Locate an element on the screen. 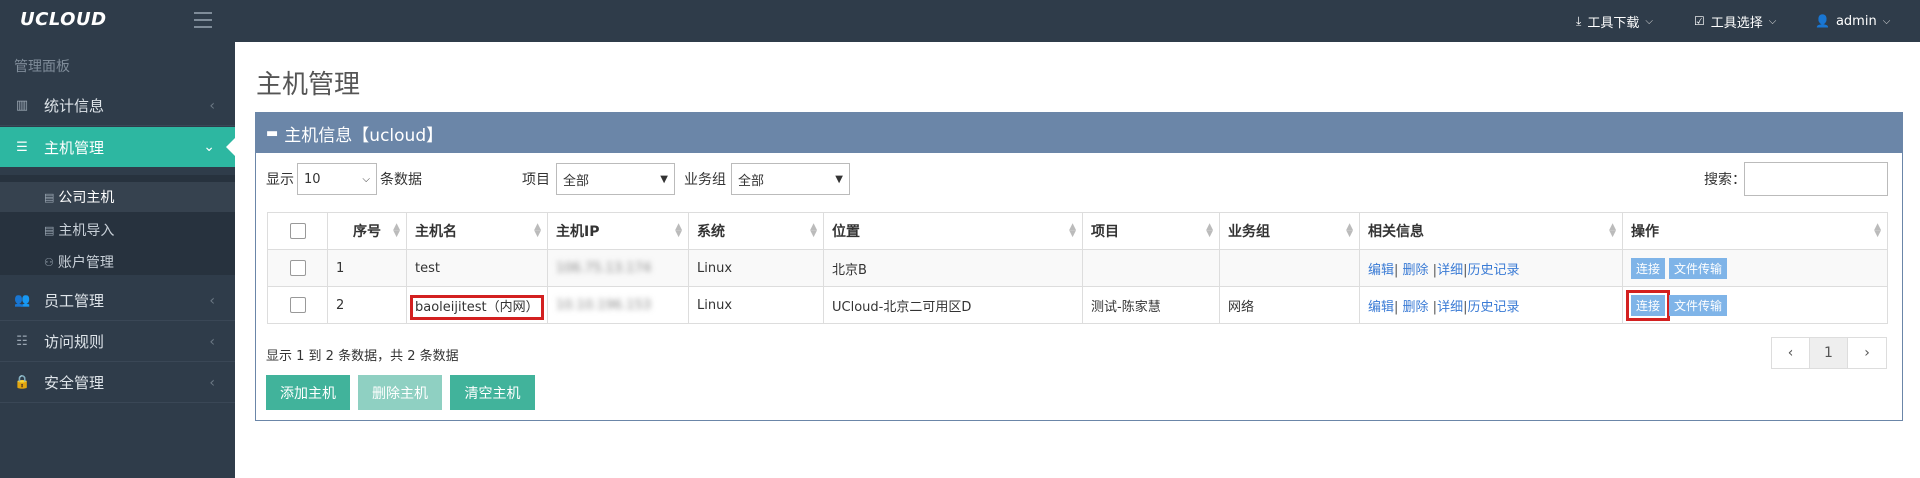 This screenshot has width=1920, height=478. cell-location: UCloud-北京二可用区D is located at coordinates (953, 305).